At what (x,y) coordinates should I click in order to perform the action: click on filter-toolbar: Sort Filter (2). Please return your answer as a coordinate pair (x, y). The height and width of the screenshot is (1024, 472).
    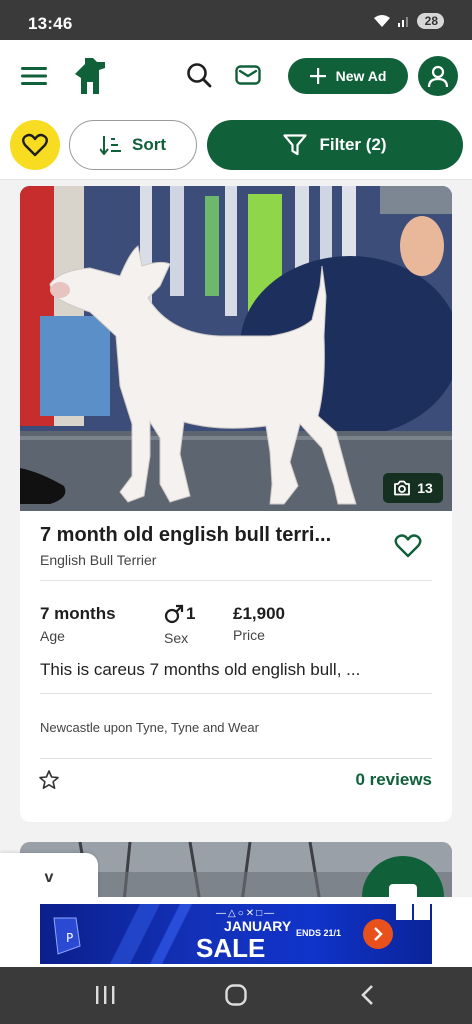
    Looking at the image, I should click on (236, 146).